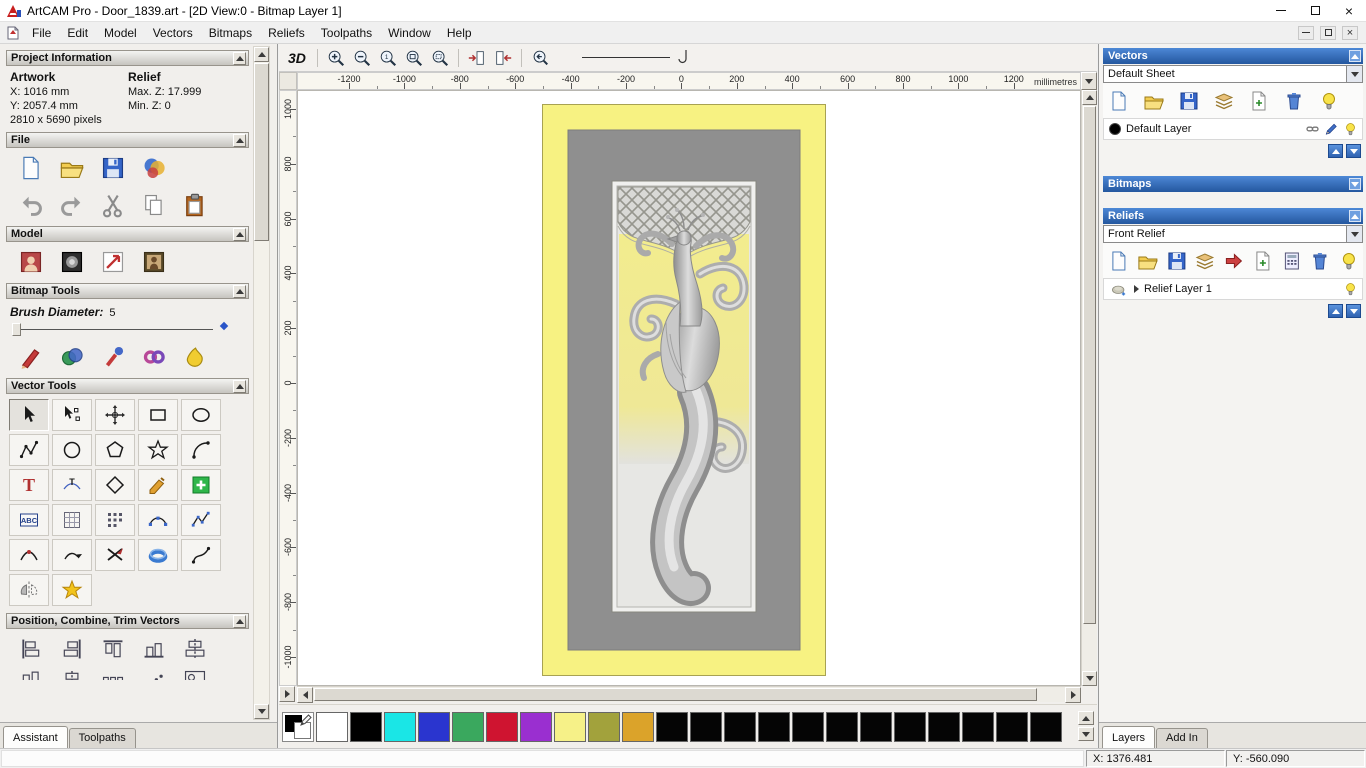 This screenshot has height=768, width=1366. I want to click on zoom-fit-objects-icon, so click(440, 58).